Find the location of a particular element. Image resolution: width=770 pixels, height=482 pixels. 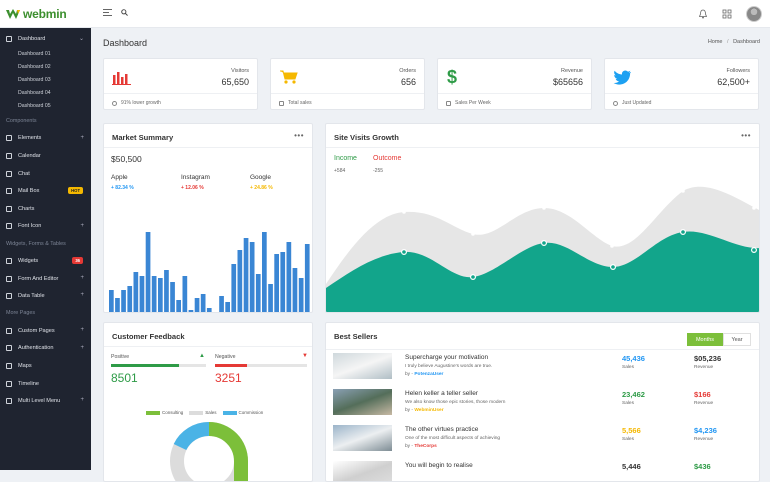

by-label: by - is located at coordinates (409, 410).